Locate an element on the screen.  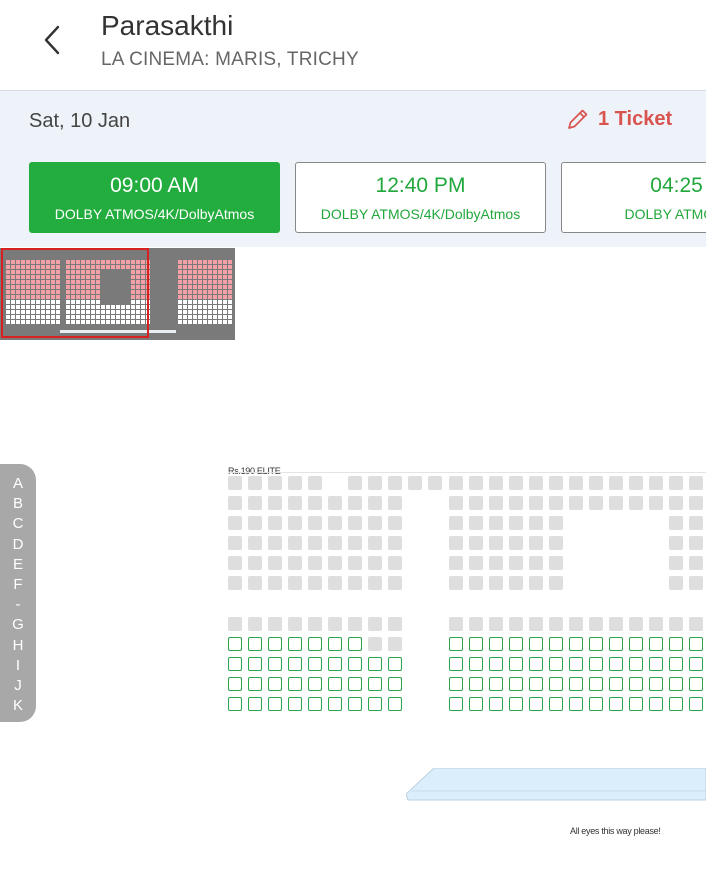
back-button is located at coordinates (52, 40).